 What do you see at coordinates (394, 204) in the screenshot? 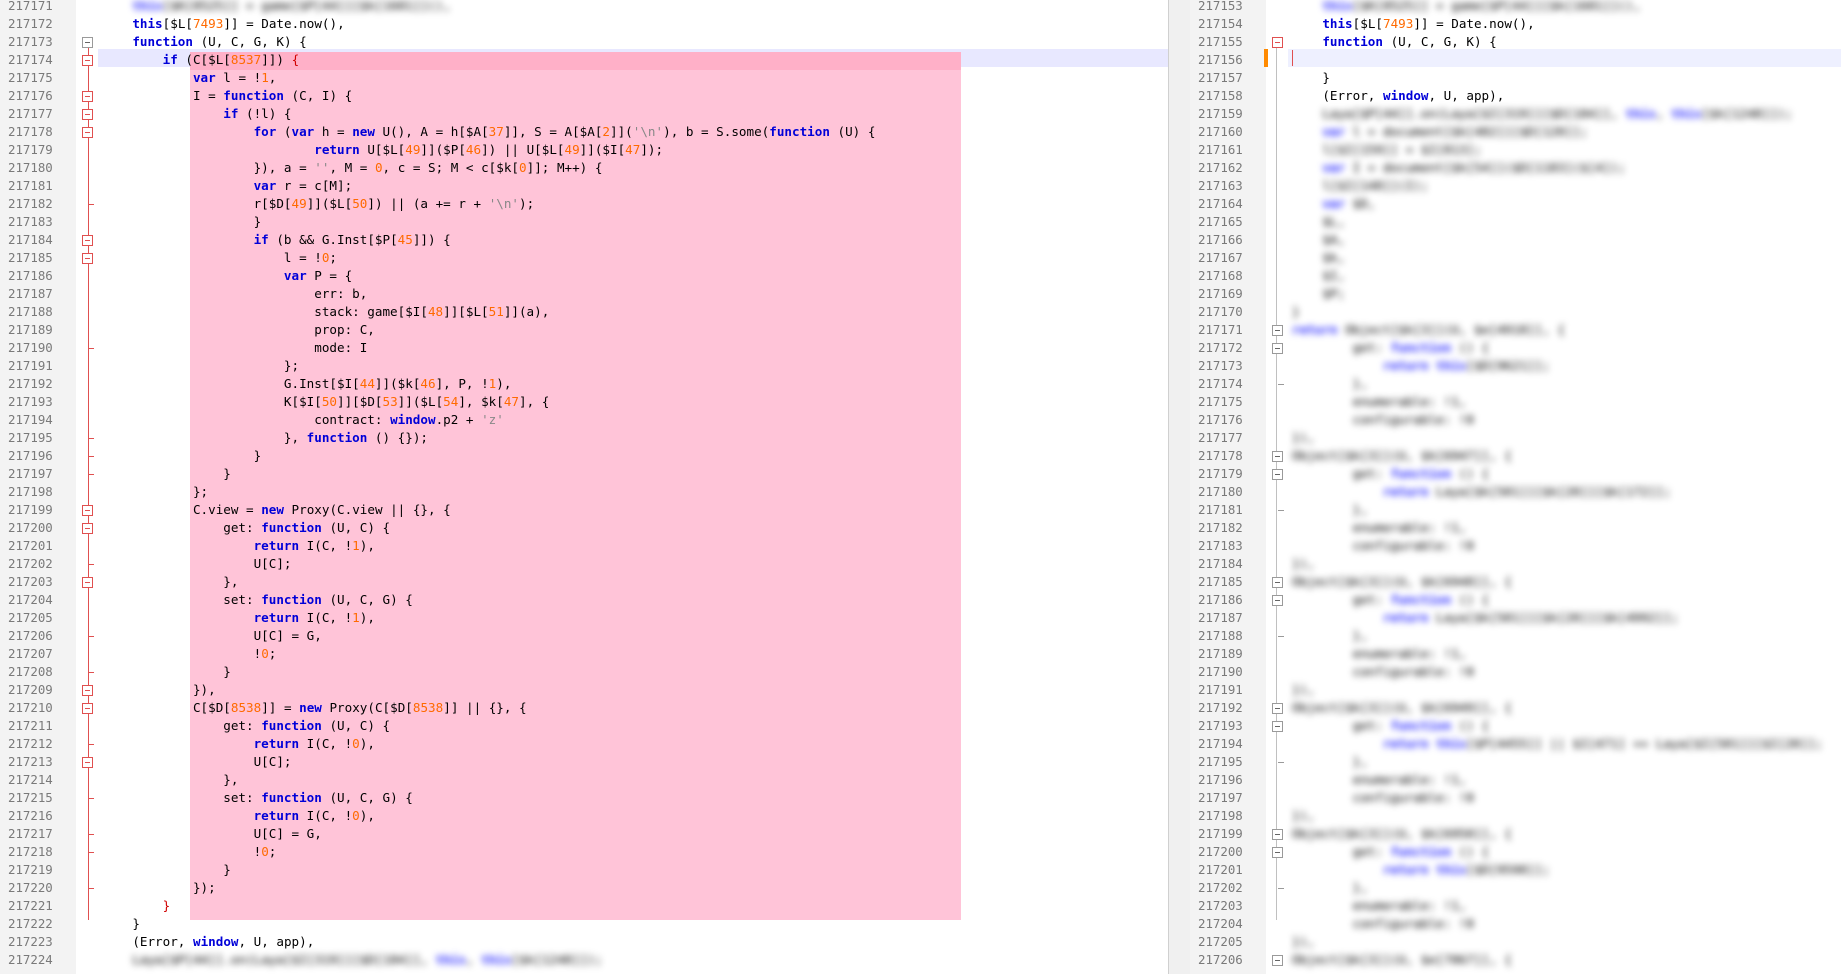
I see `code-line: r[$D[49]]($L[50]) || (a += r + '\n');` at bounding box center [394, 204].